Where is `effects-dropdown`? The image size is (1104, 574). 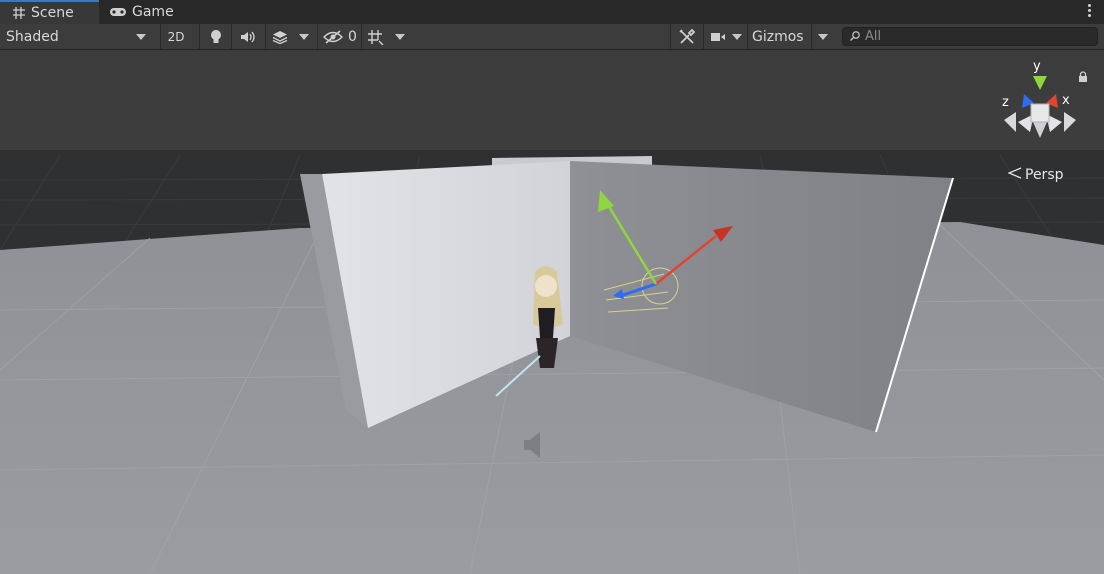
effects-dropdown is located at coordinates (304, 36).